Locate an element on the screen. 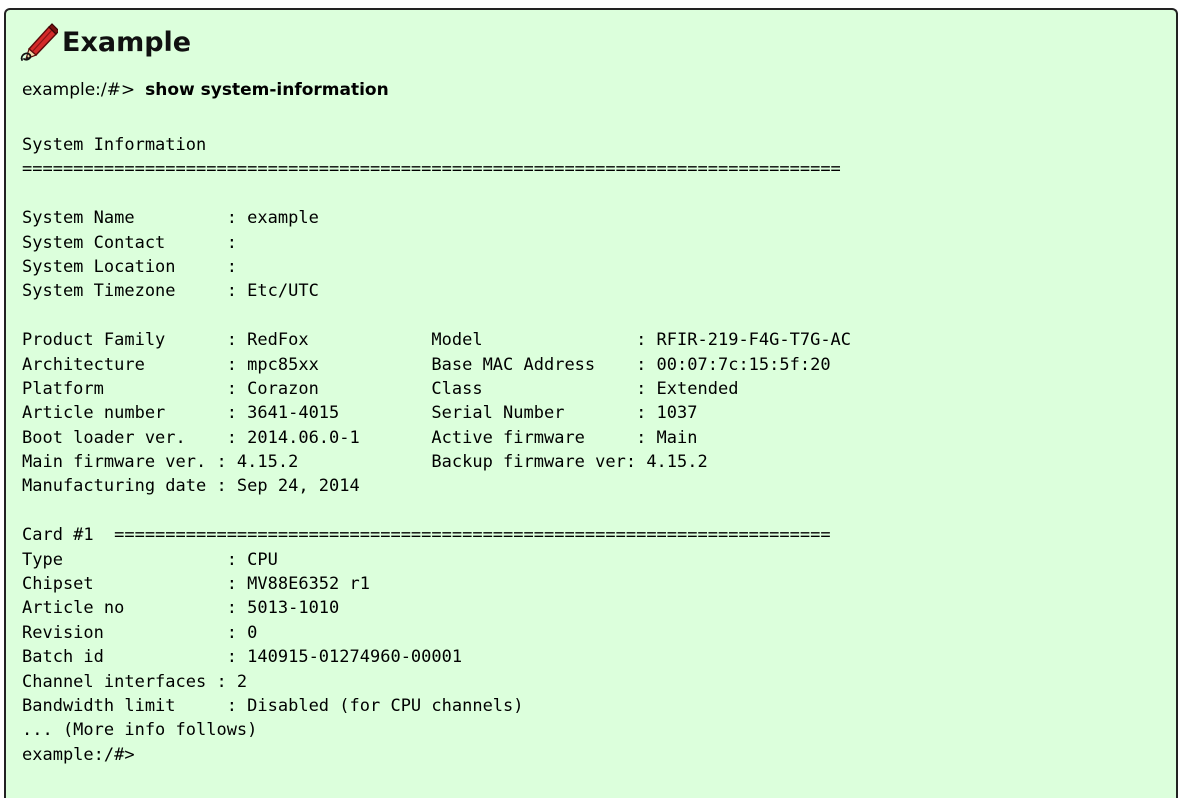  output-line: Revision : 0 is located at coordinates (140, 632).